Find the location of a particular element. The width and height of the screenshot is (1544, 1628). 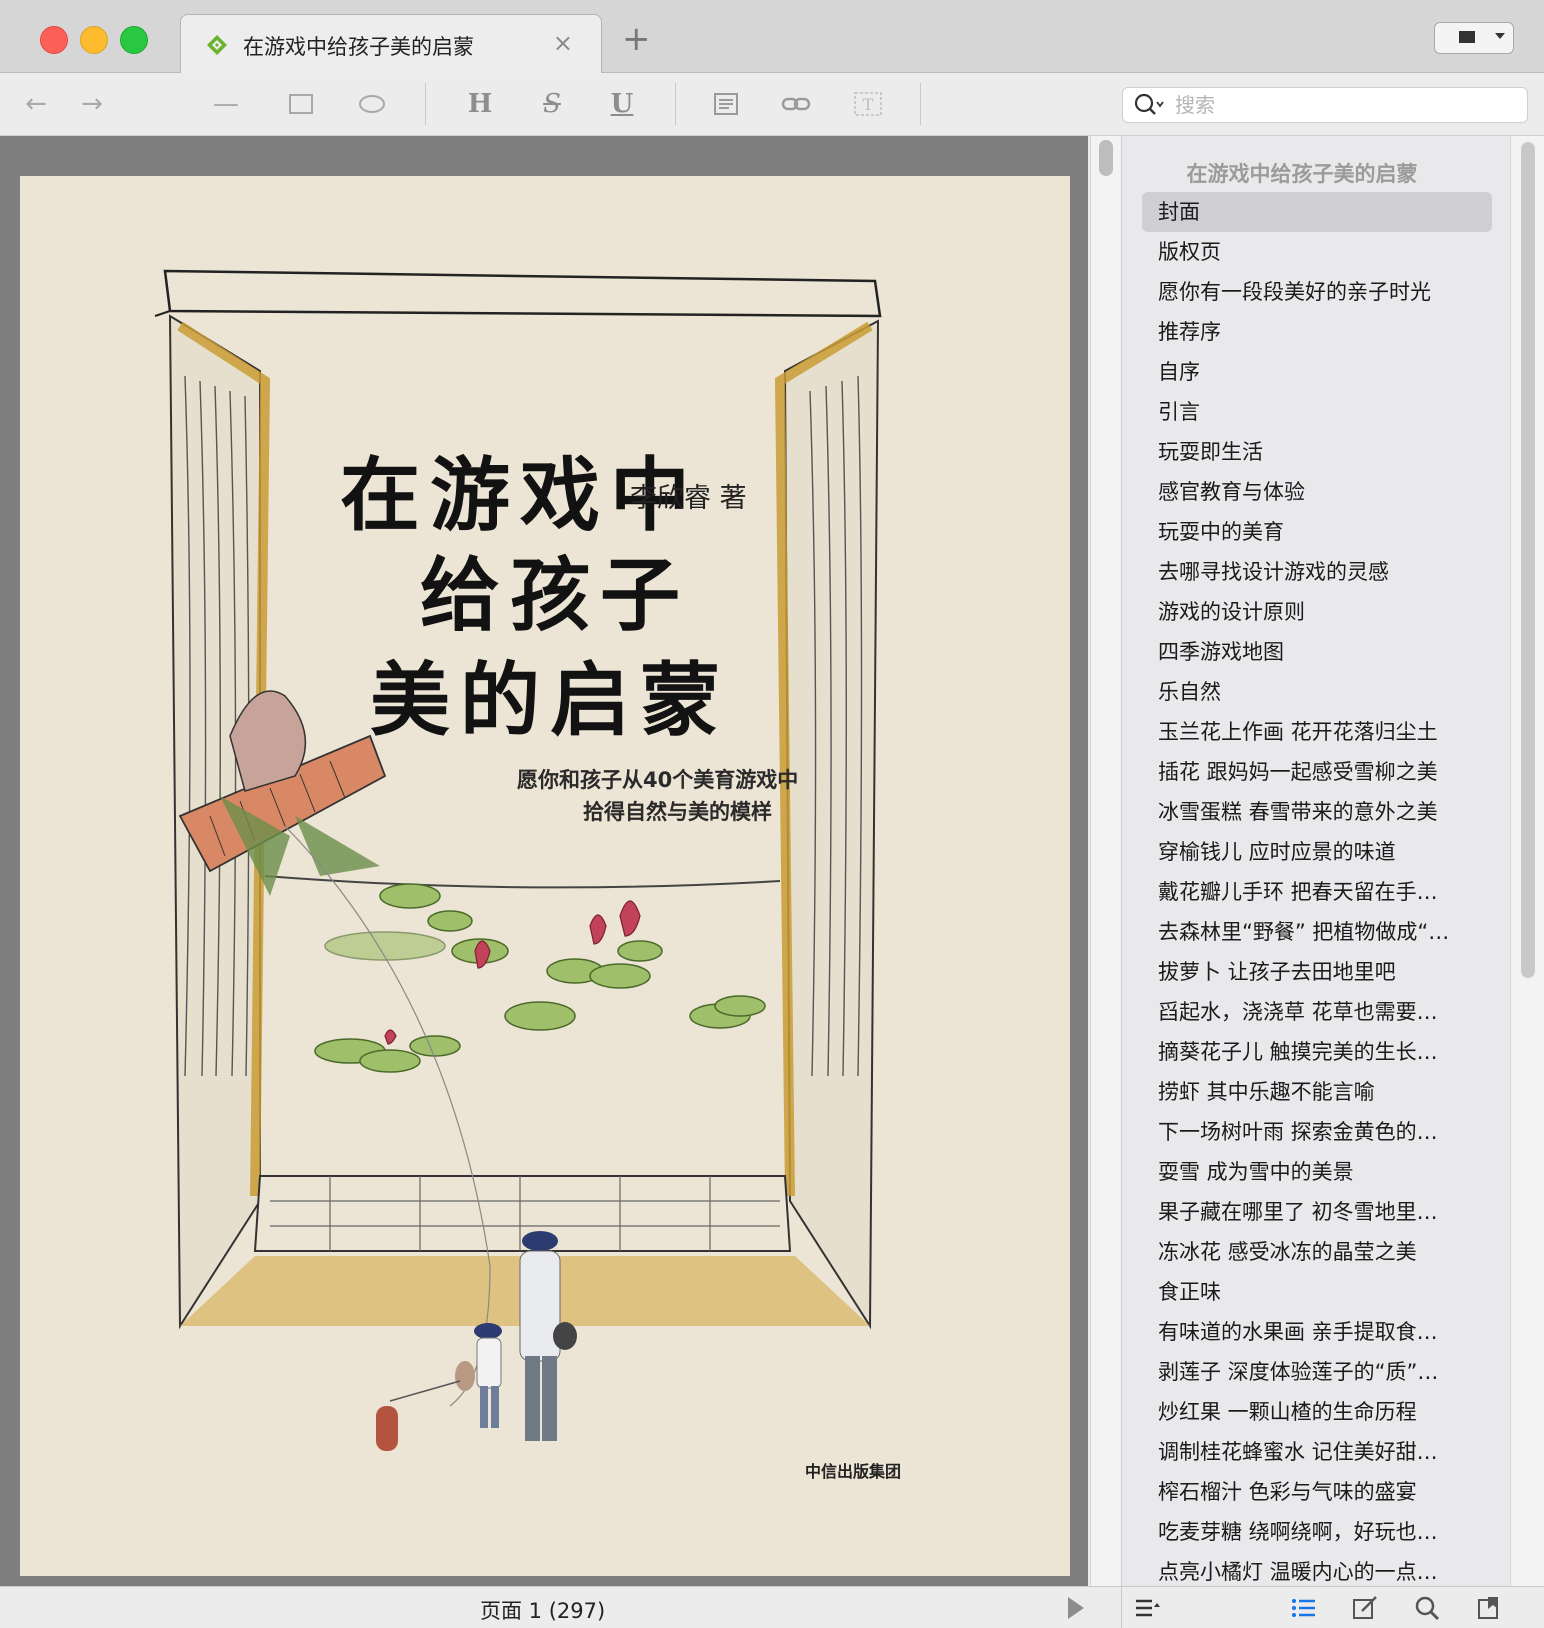

toc-item: 拔萝卜 让孩子去田地里吧 is located at coordinates (1317, 972).